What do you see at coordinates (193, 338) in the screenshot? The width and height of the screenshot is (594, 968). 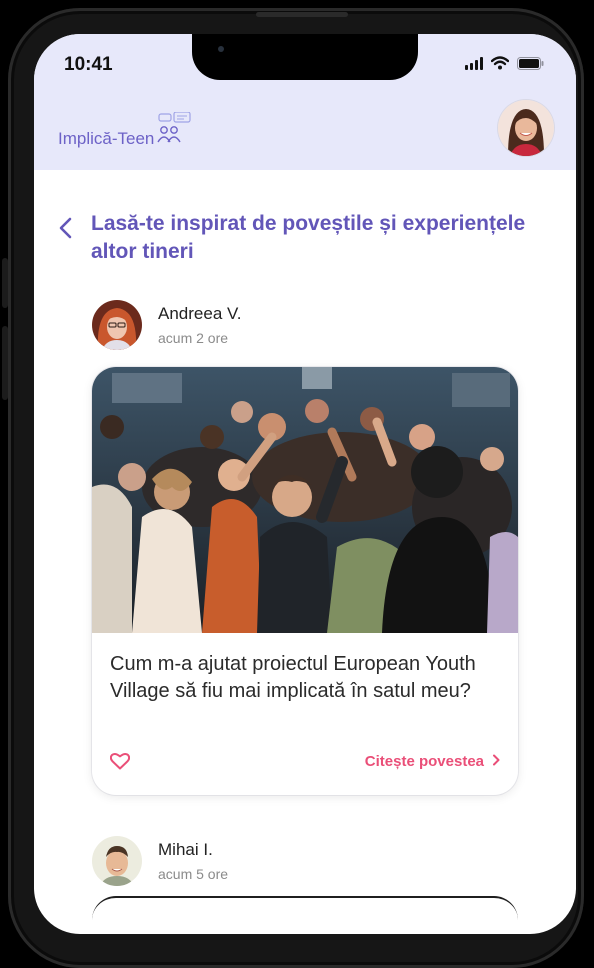 I see `post-time: acum 2 ore` at bounding box center [193, 338].